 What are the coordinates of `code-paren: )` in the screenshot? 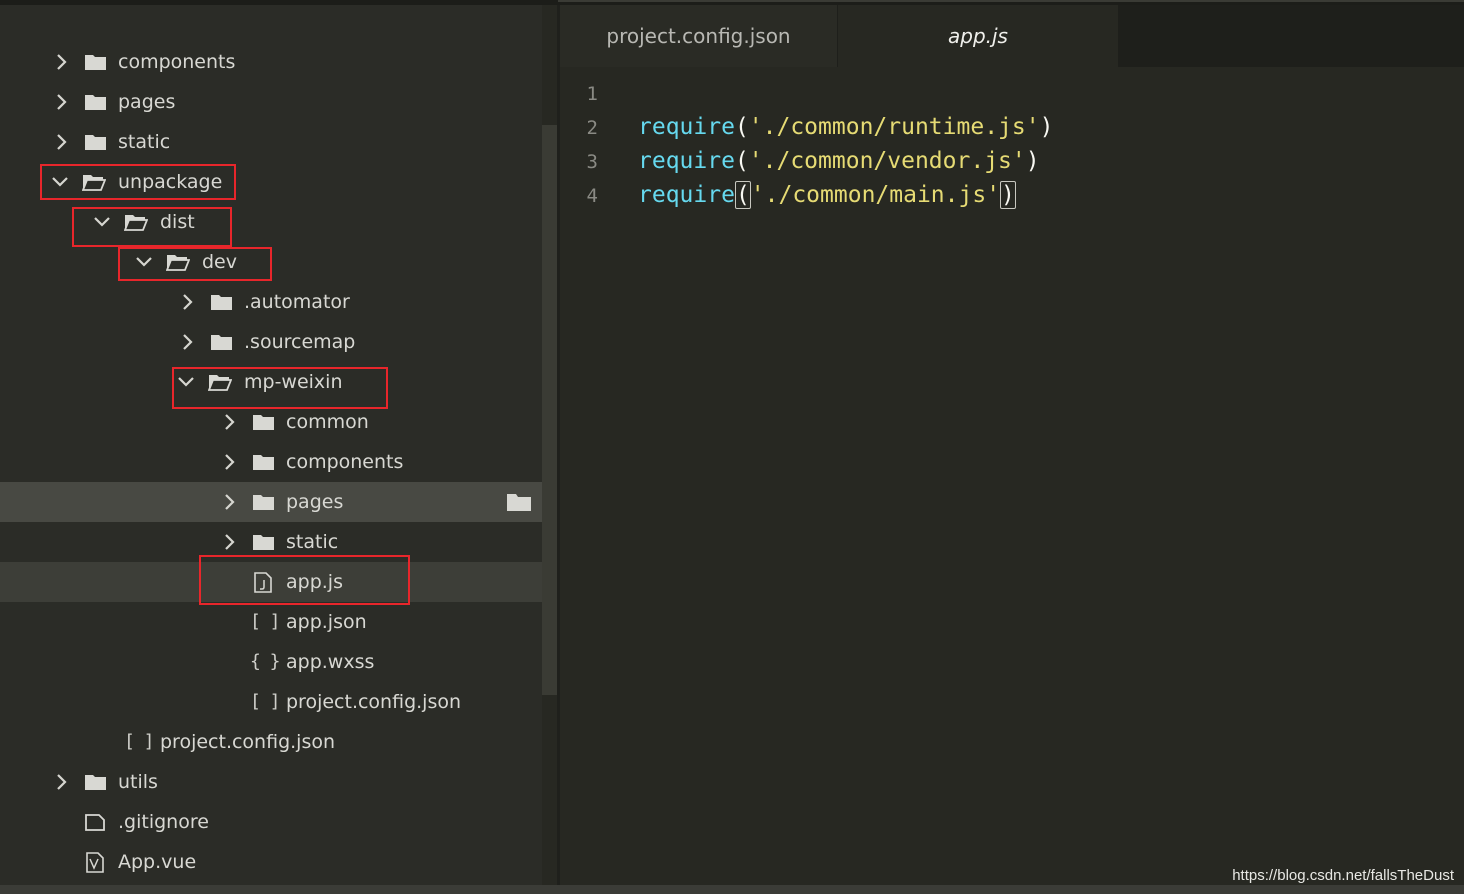 It's located at (1046, 127).